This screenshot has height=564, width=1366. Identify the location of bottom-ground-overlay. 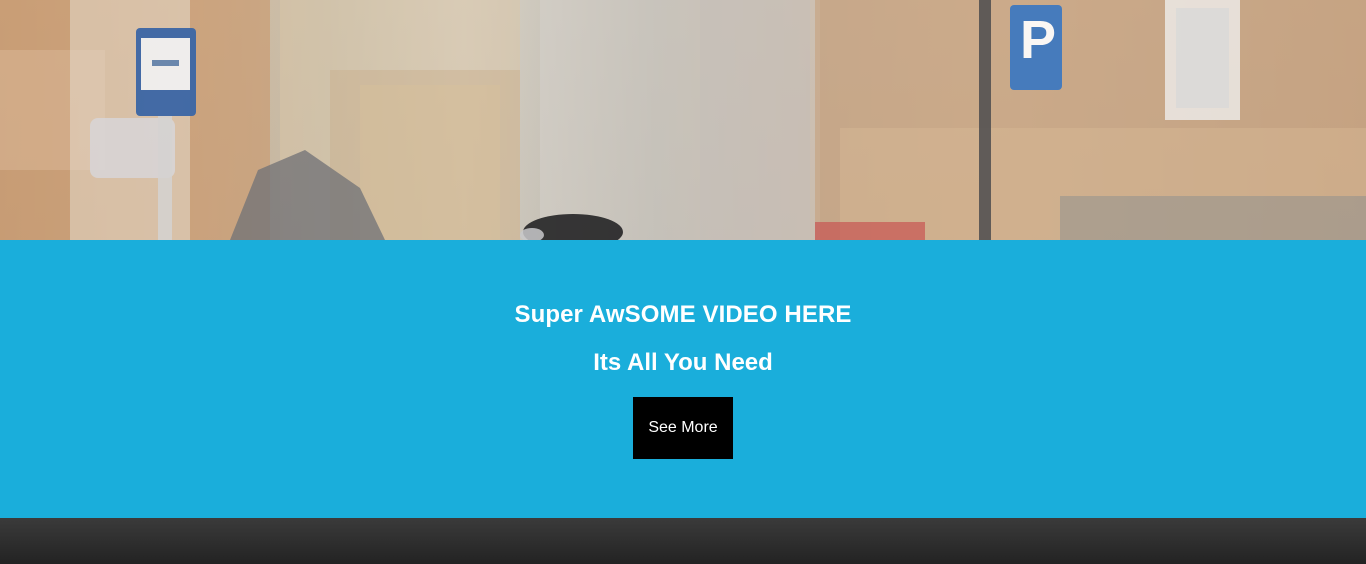
(683, 540).